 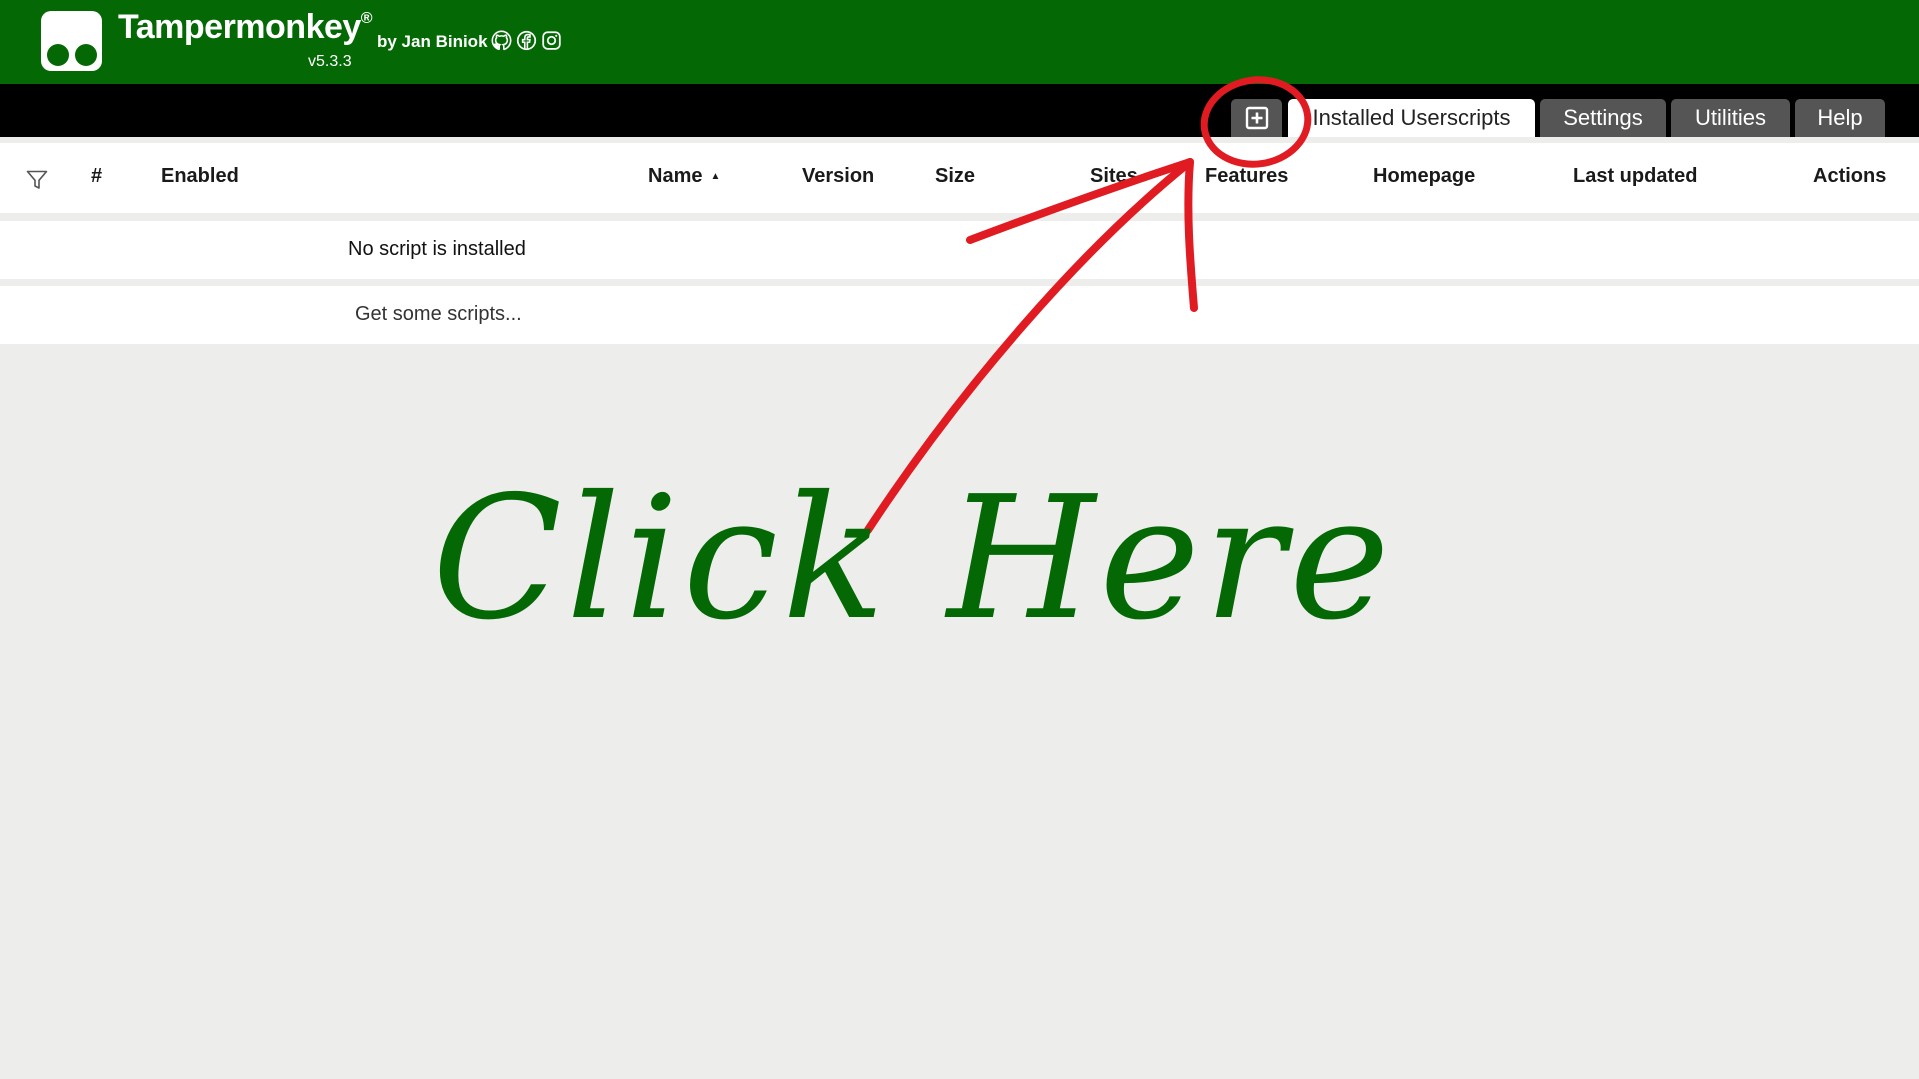 What do you see at coordinates (913, 559) in the screenshot?
I see `click-here-annotation: Click Here` at bounding box center [913, 559].